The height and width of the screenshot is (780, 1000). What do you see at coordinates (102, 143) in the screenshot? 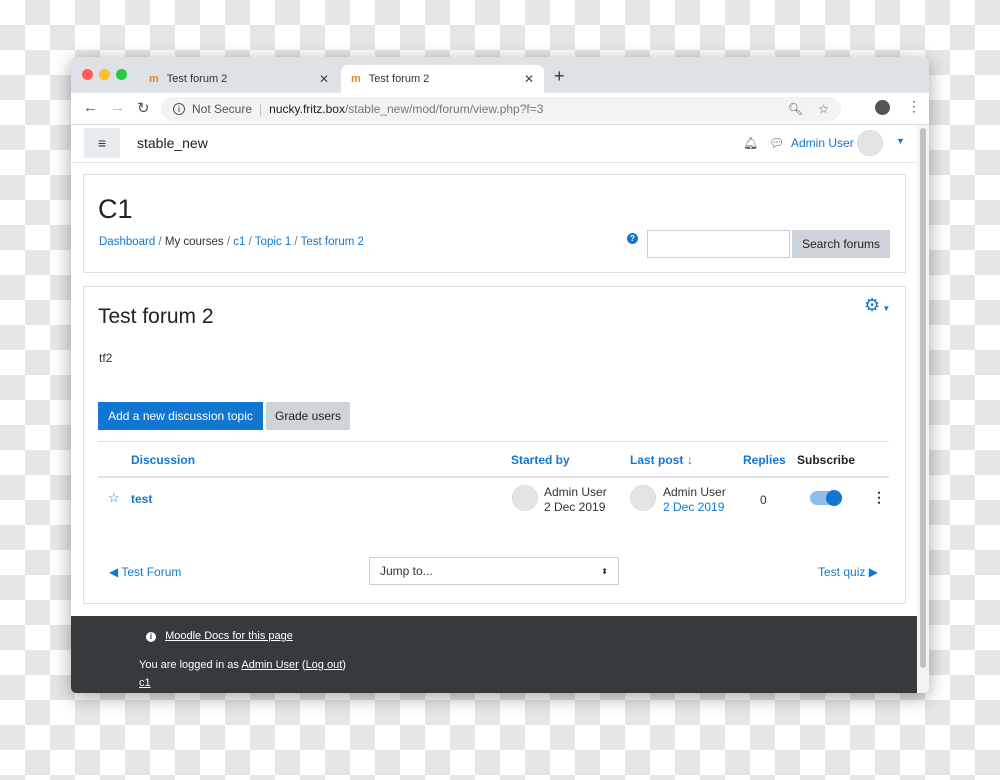
I see `drawer-toggle-button: ≡` at bounding box center [102, 143].